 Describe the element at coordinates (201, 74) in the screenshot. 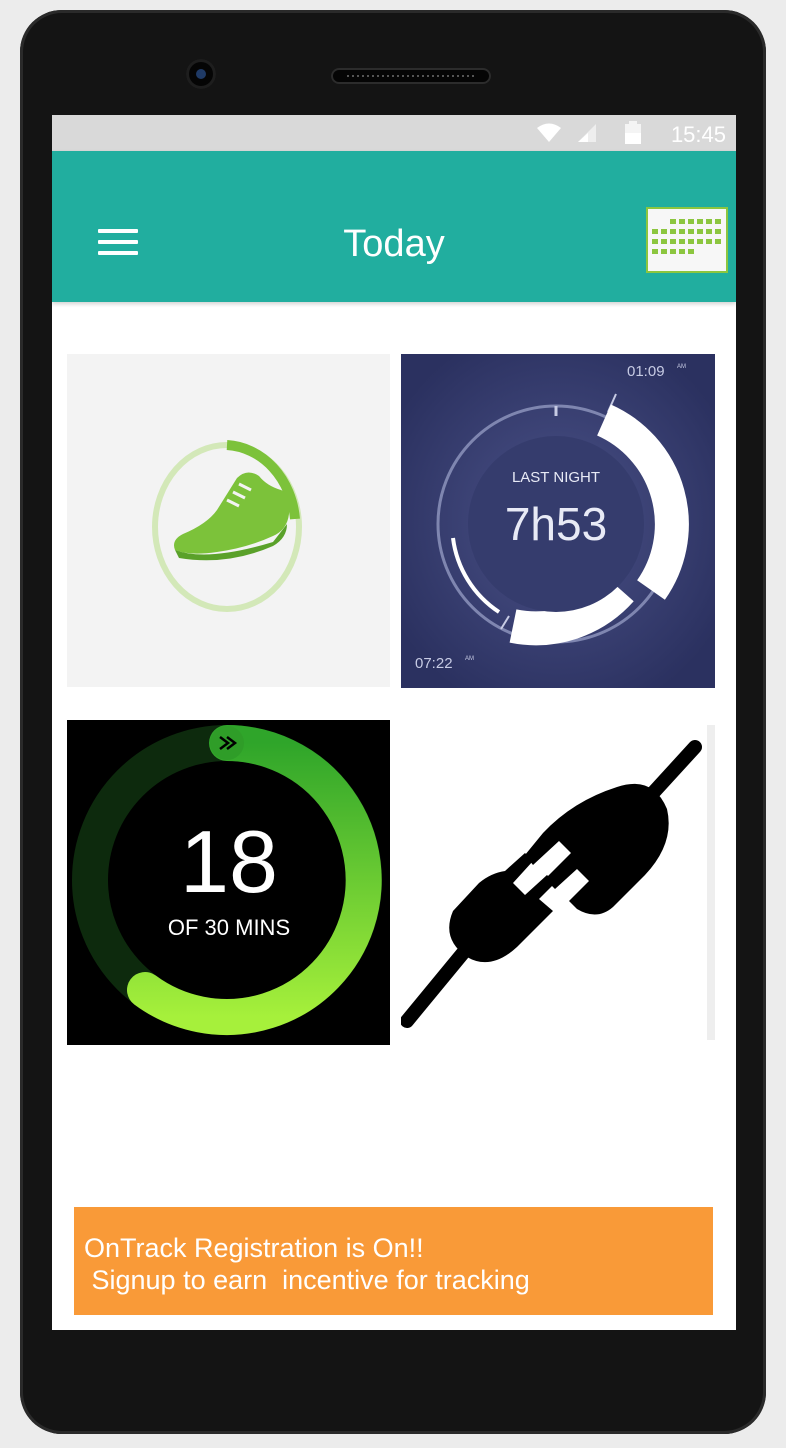

I see `front-camera` at that location.